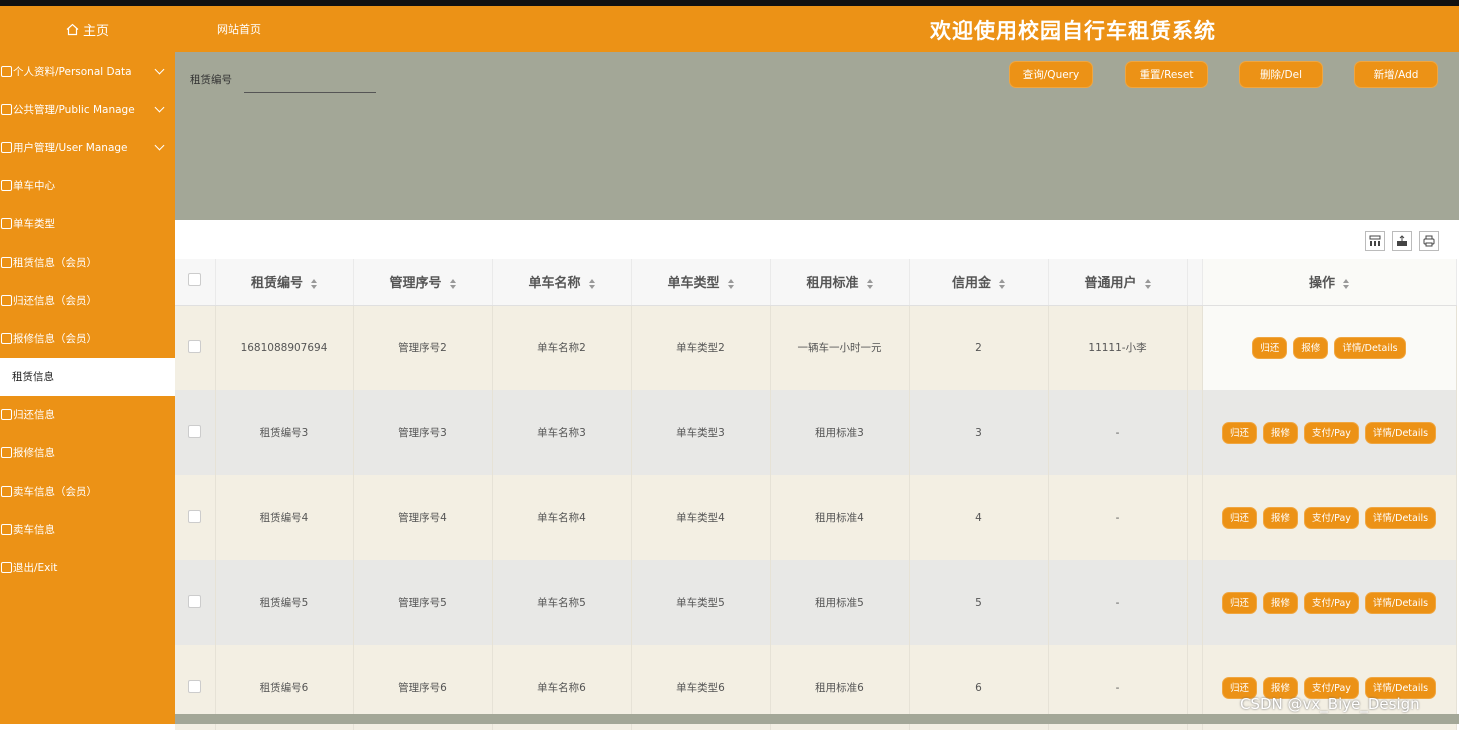  What do you see at coordinates (284, 282) in the screenshot?
I see `column-header: 租赁编号` at bounding box center [284, 282].